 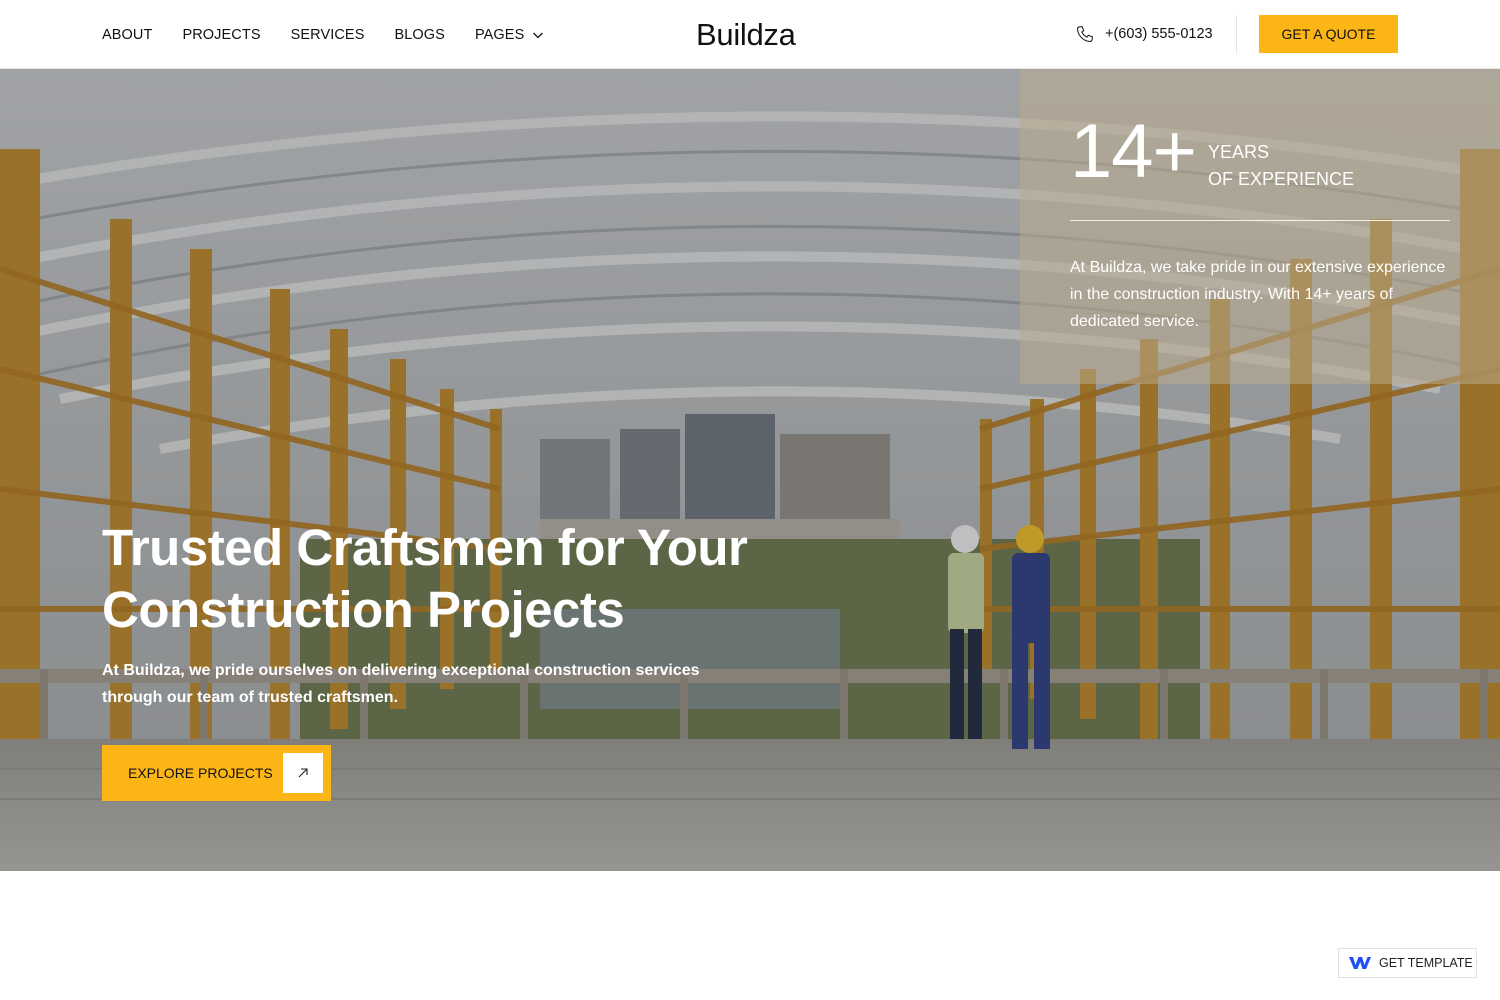 I want to click on chevron-down-icon, so click(x=538, y=35).